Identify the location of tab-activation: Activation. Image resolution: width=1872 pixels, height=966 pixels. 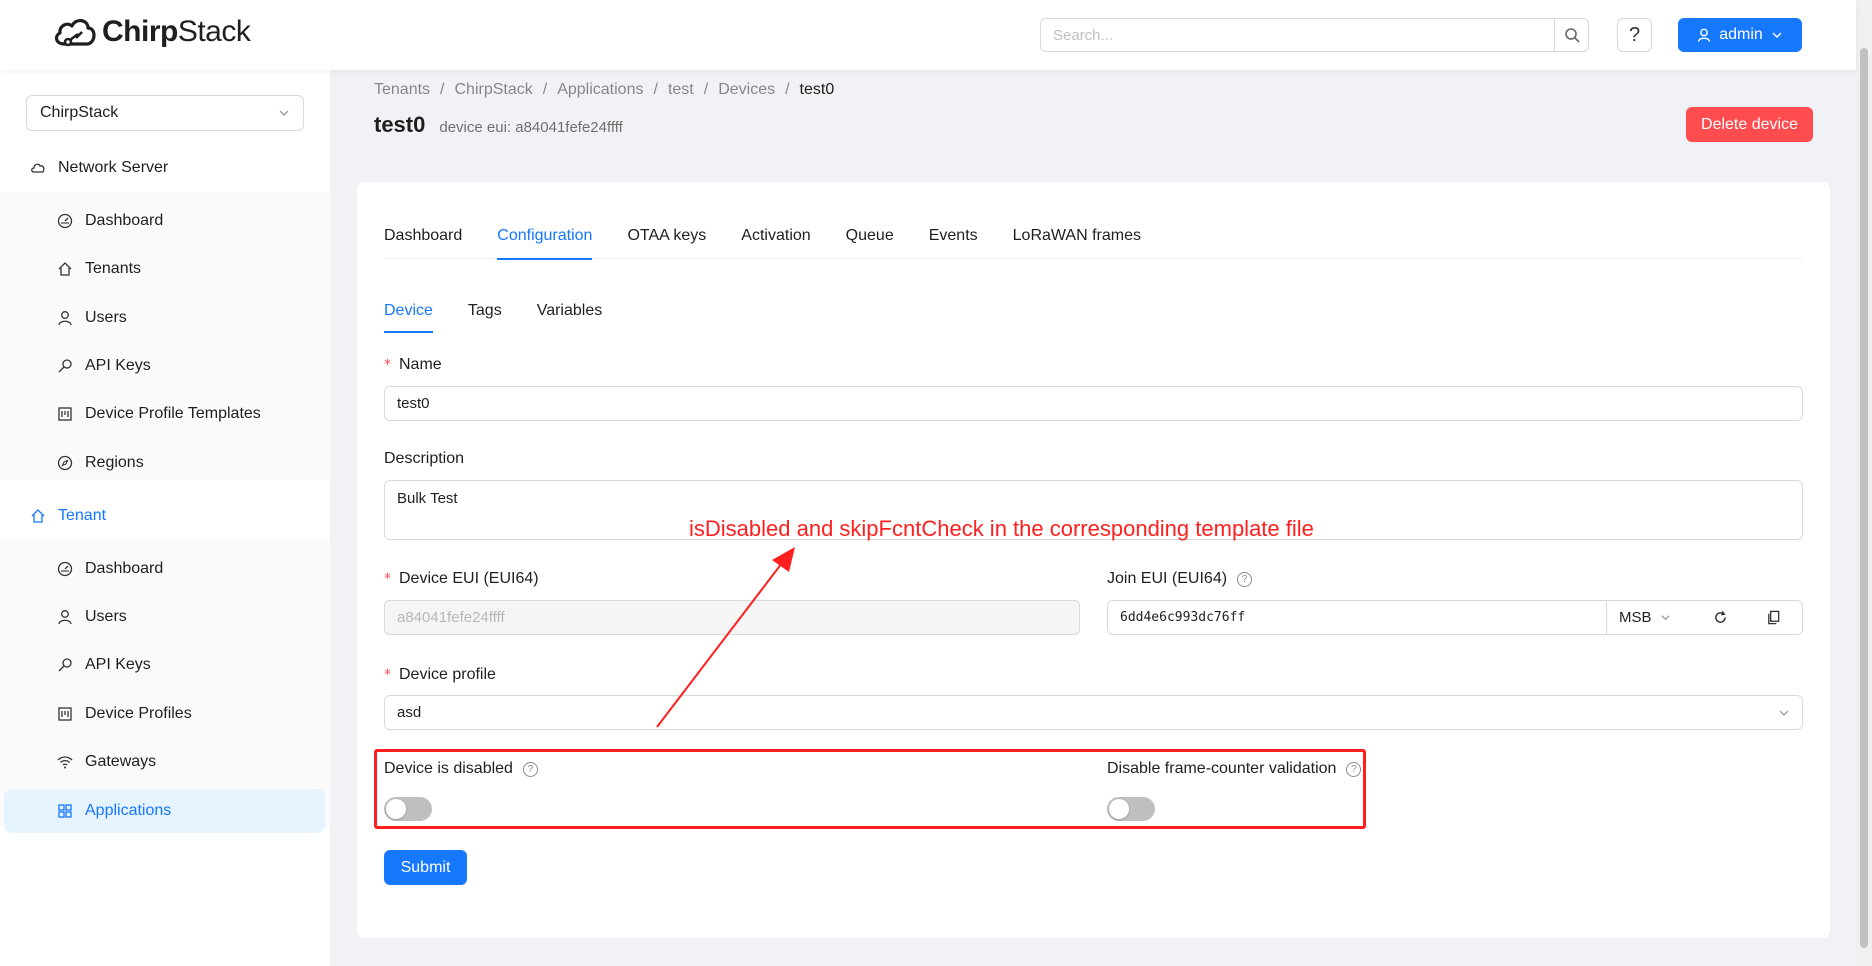
(775, 235).